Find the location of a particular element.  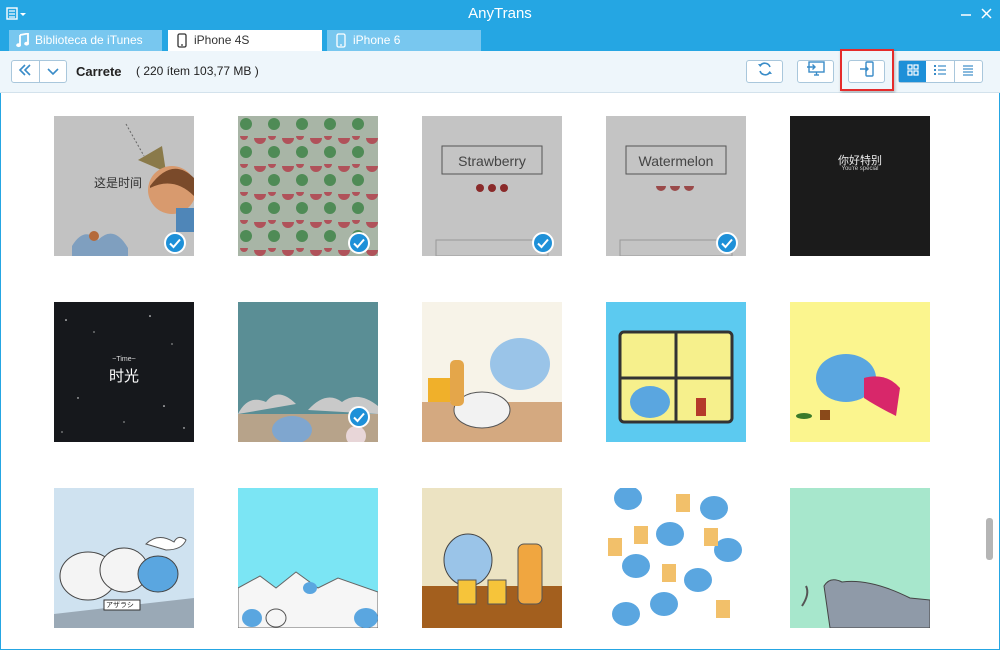

photo-thumbnail: アザラシ is located at coordinates (124, 558).